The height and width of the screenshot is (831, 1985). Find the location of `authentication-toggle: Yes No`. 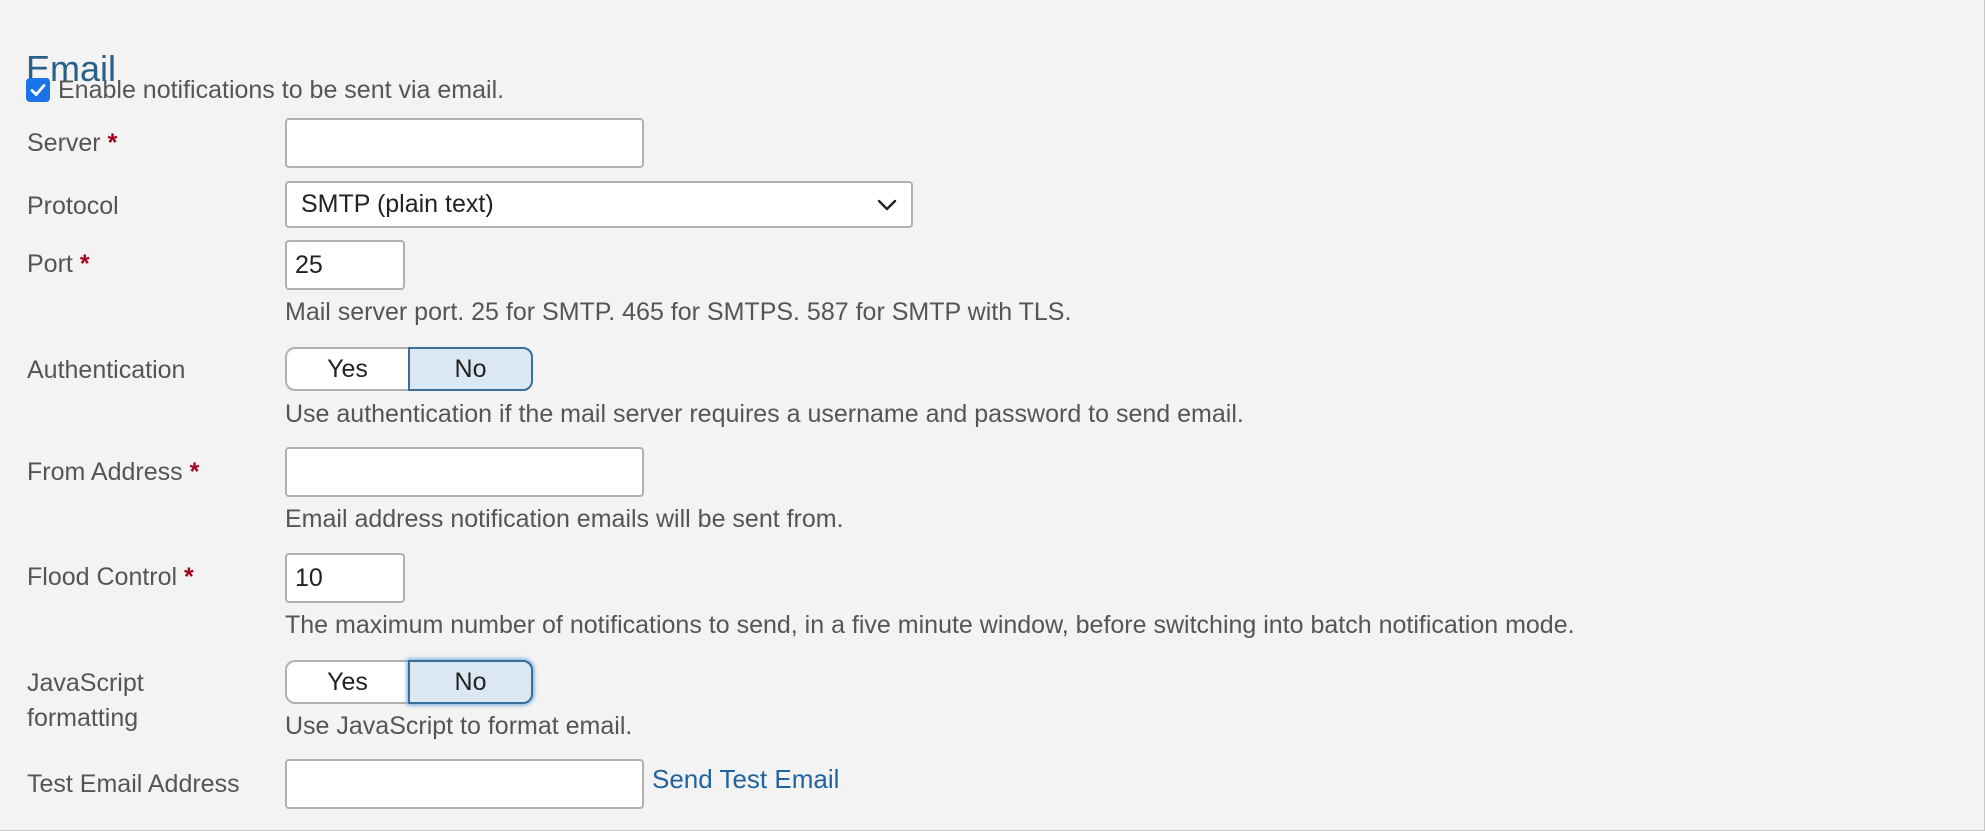

authentication-toggle: Yes No is located at coordinates (409, 369).